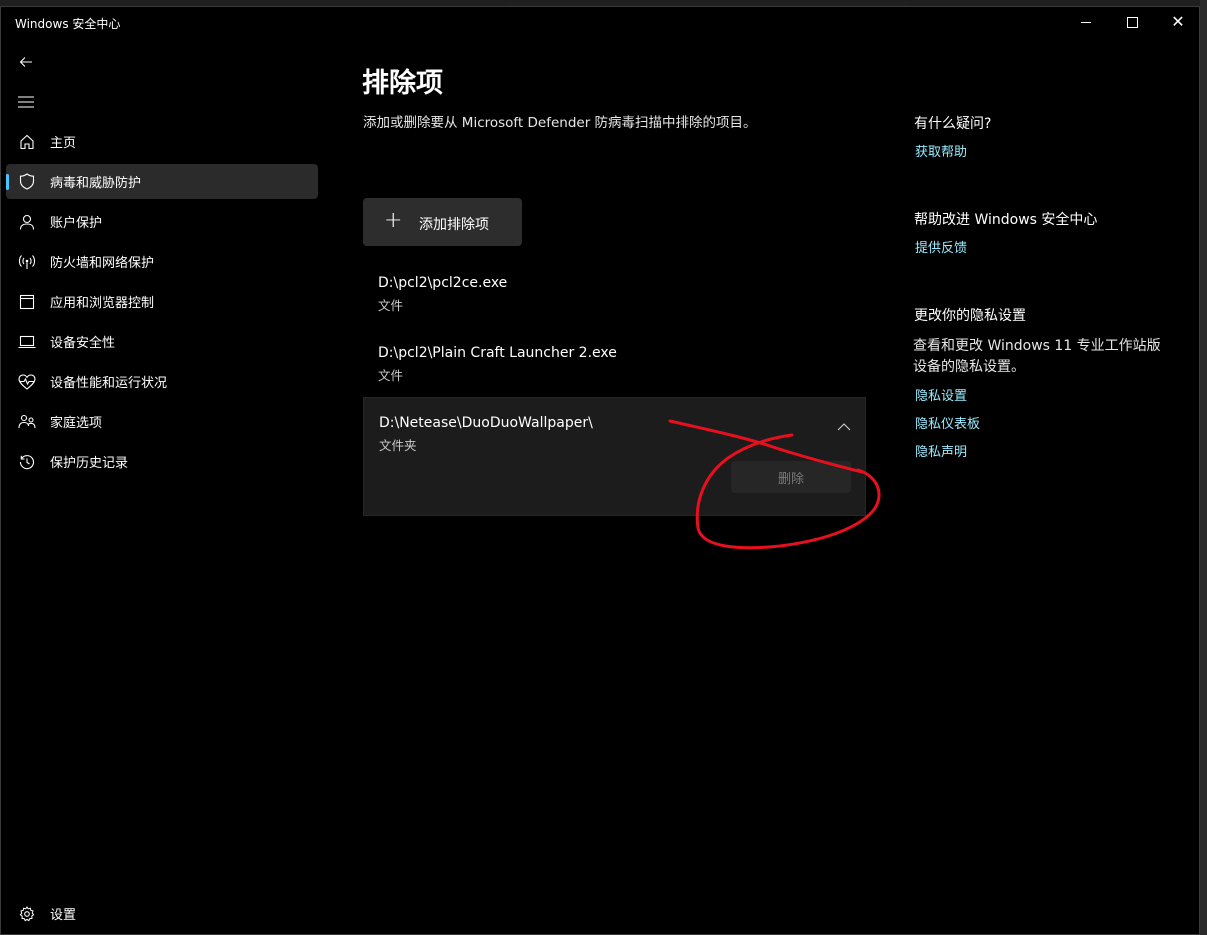 This screenshot has width=1207, height=935. What do you see at coordinates (941, 450) in the screenshot?
I see `privacy-statement-link: 隐私声明` at bounding box center [941, 450].